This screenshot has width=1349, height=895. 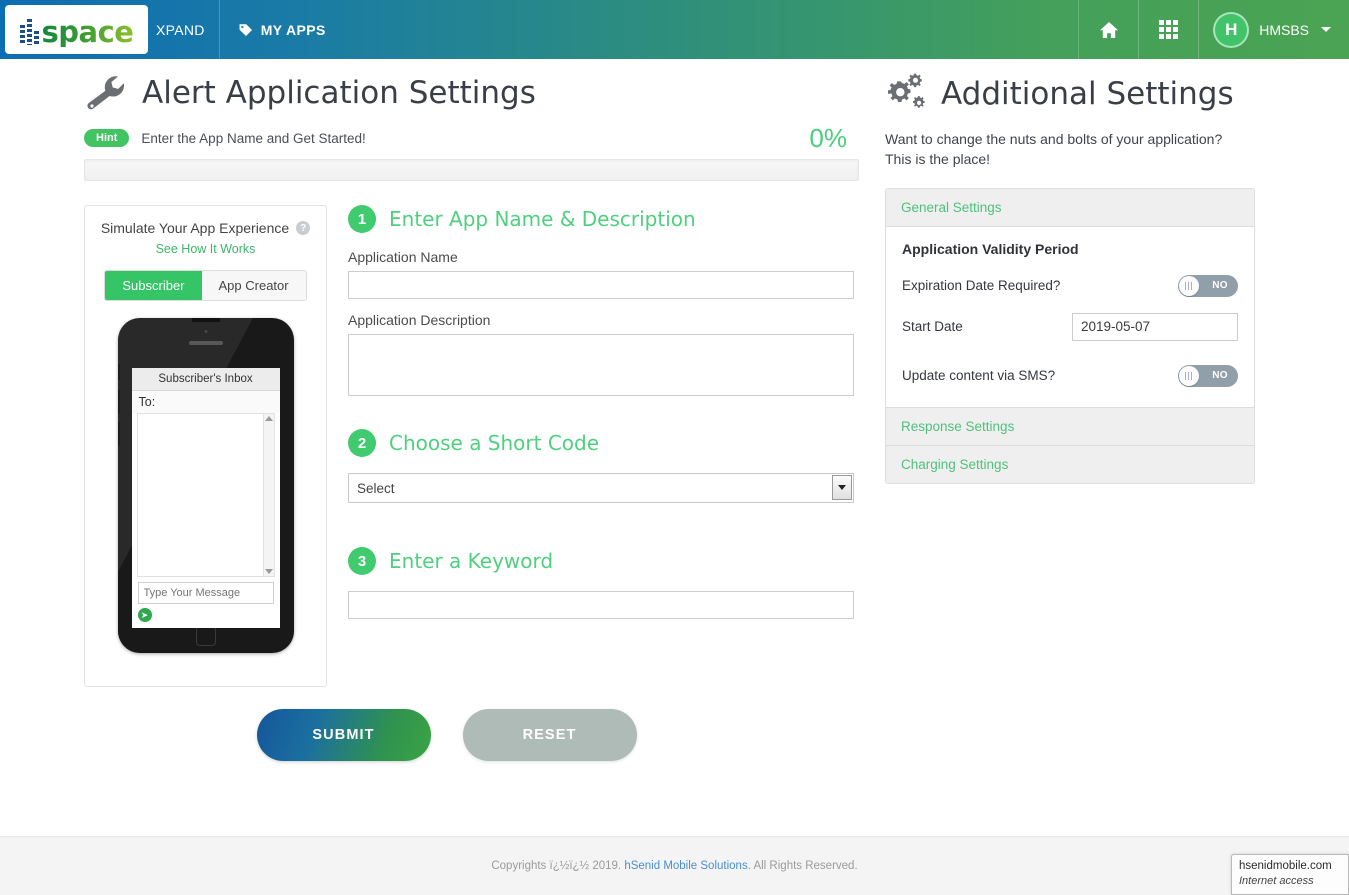 I want to click on application-description-input, so click(x=601, y=365).